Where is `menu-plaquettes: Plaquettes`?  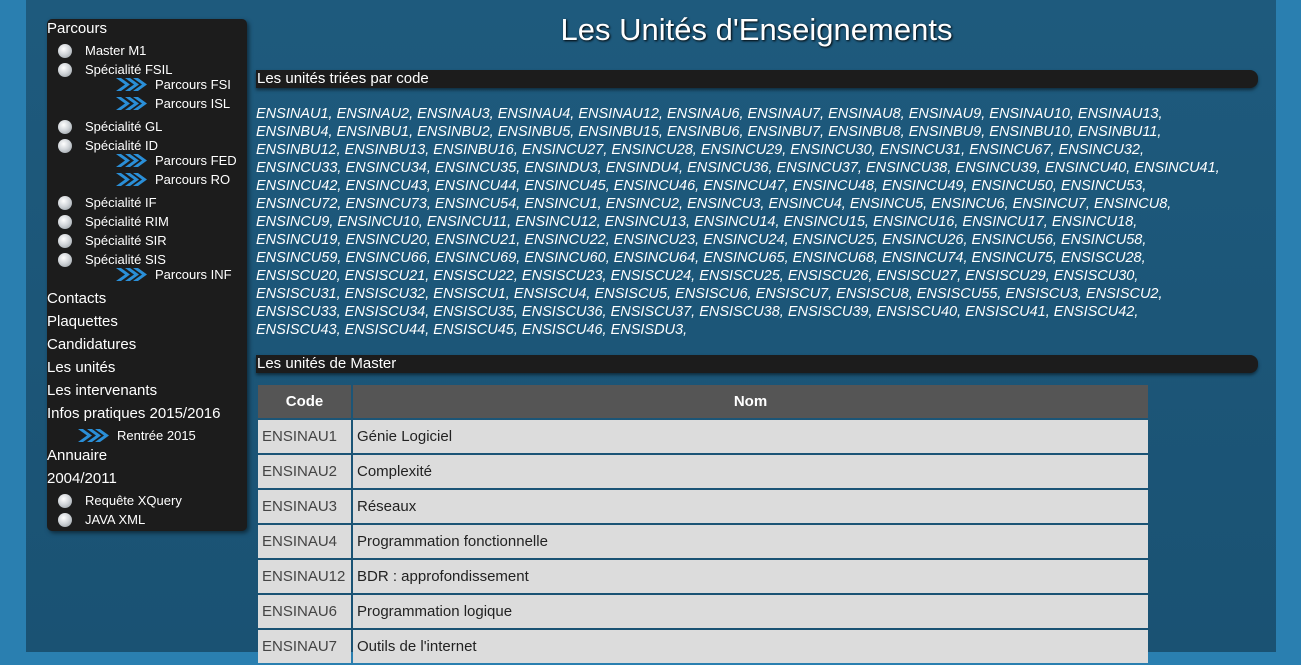
menu-plaquettes: Plaquettes is located at coordinates (82, 322).